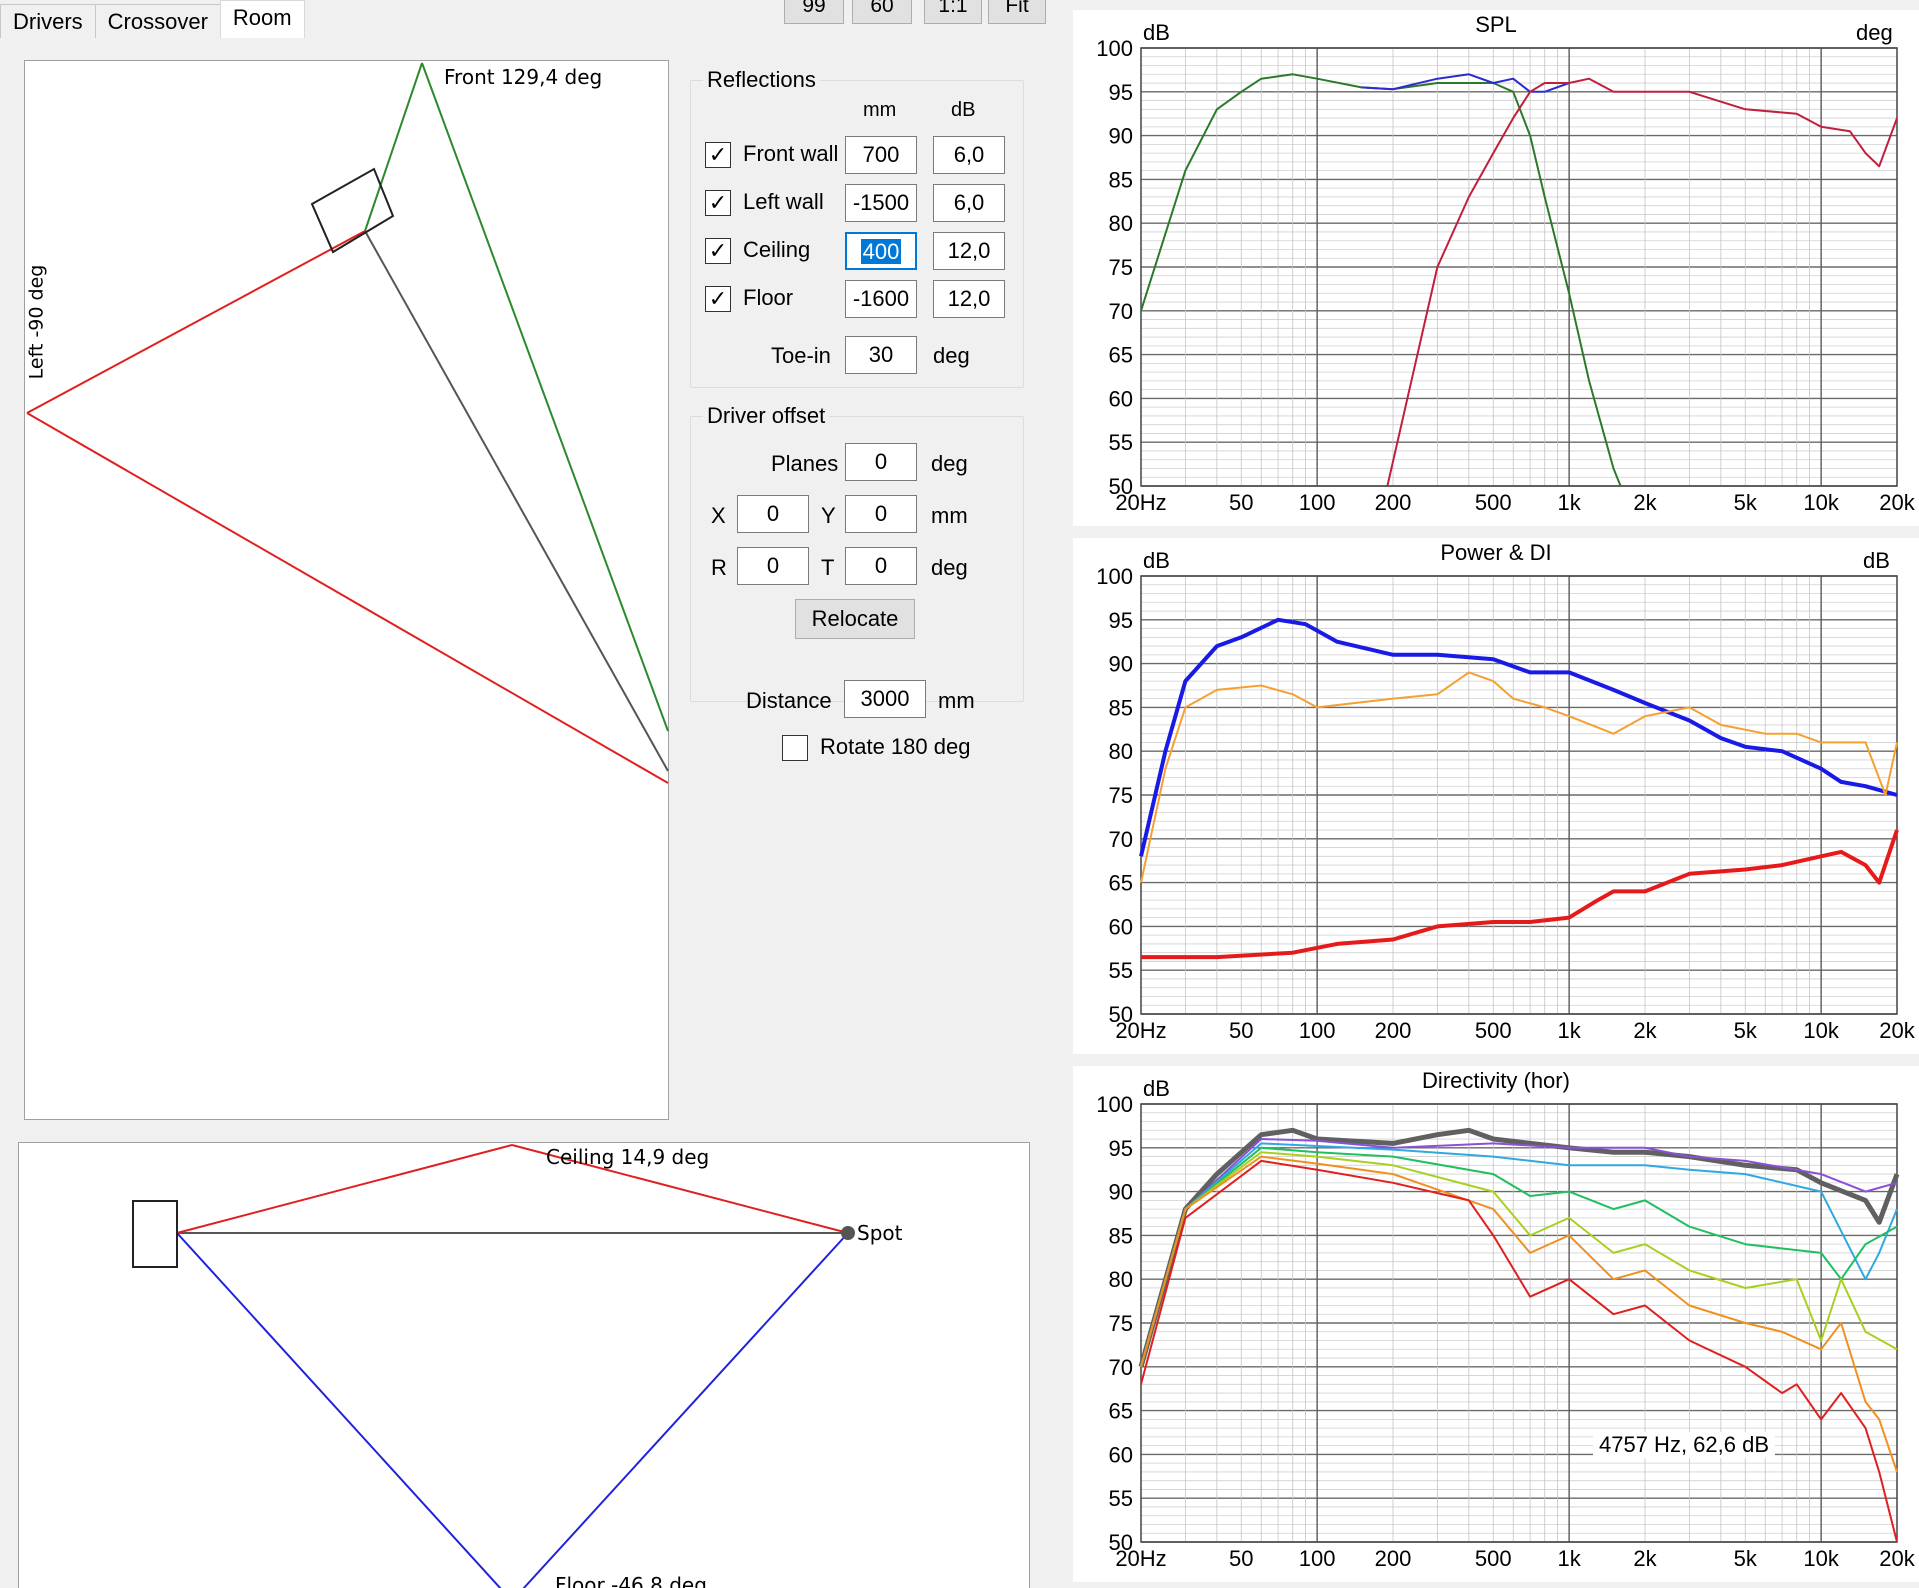  Describe the element at coordinates (1496, 1080) in the screenshot. I see `directivity-plot-title: Directivity (hor)` at that location.